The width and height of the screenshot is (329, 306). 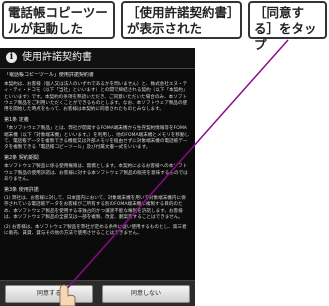 I want to click on disagree-button: 同意しない, so click(x=146, y=294).